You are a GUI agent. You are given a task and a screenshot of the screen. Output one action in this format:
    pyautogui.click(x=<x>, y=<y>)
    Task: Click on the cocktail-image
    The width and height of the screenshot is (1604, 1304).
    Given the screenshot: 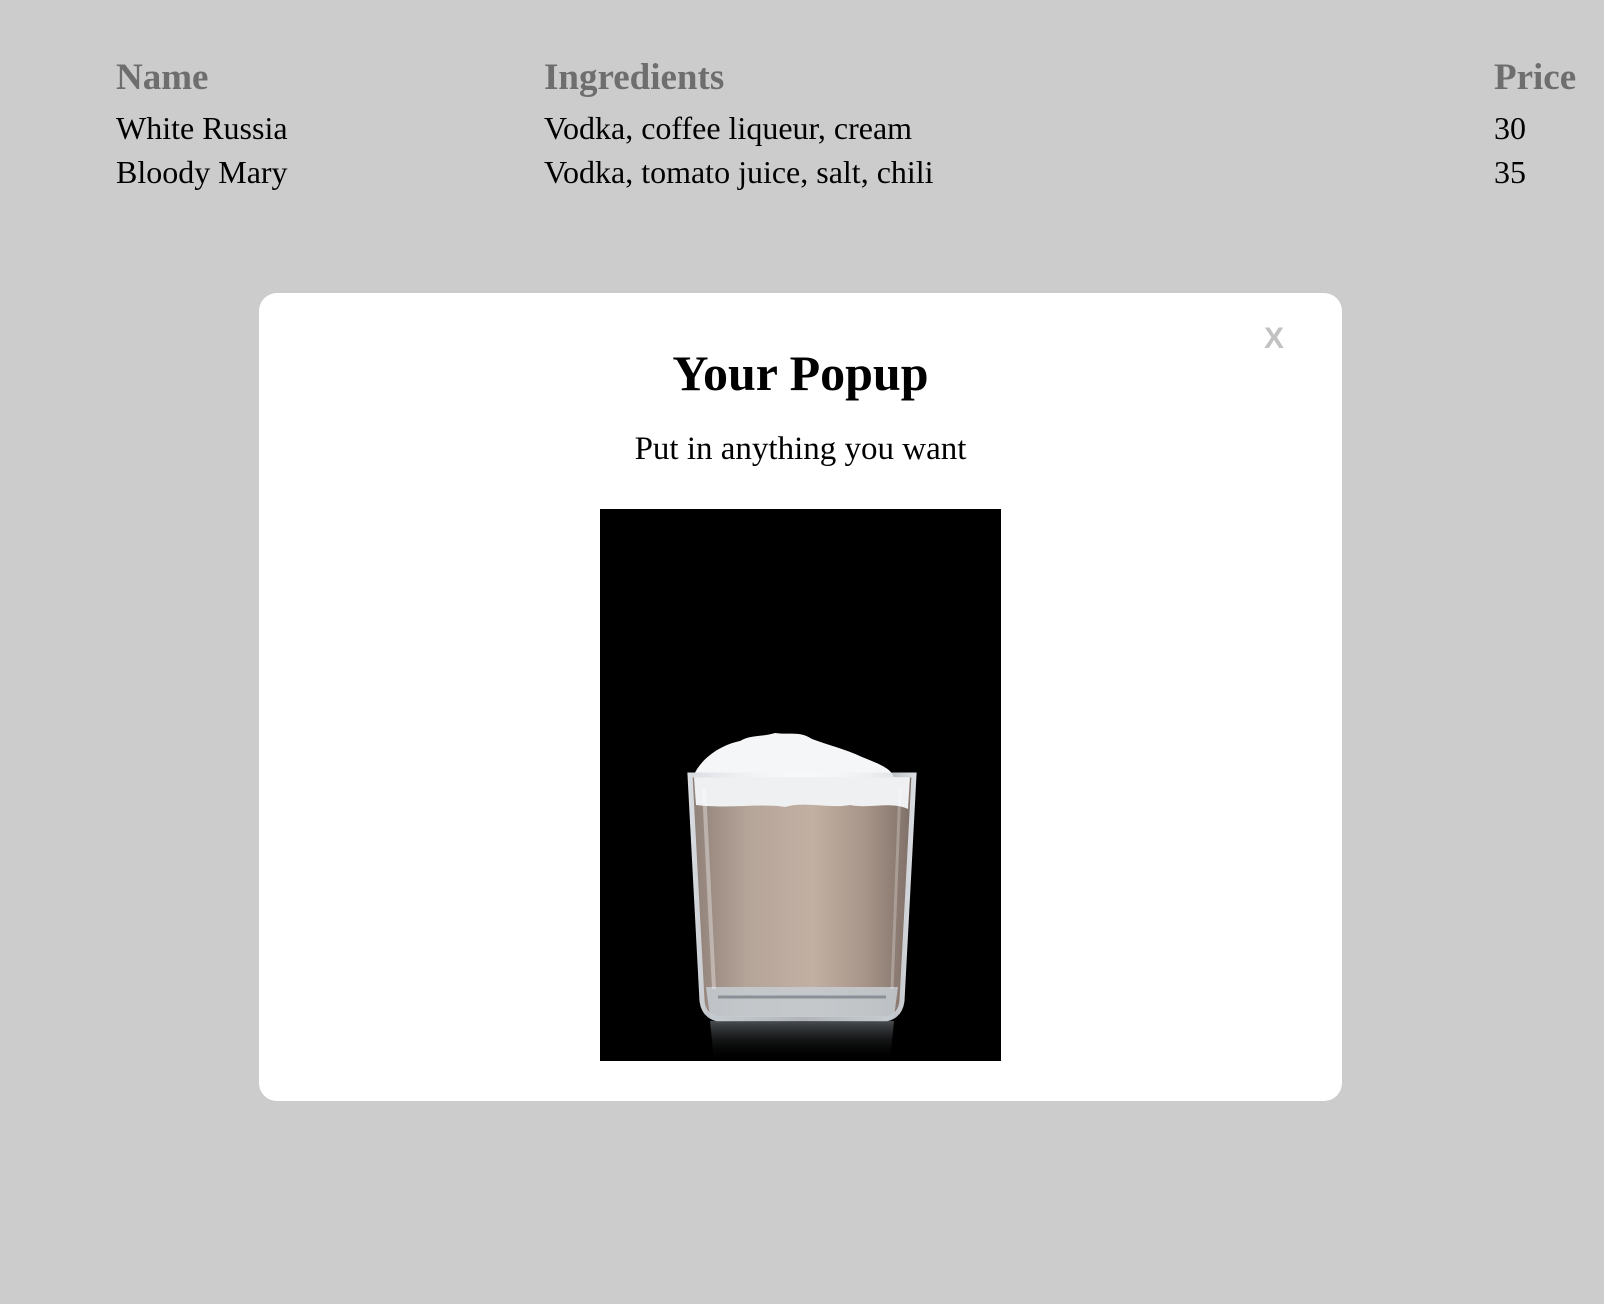 What is the action you would take?
    pyautogui.click(x=800, y=785)
    